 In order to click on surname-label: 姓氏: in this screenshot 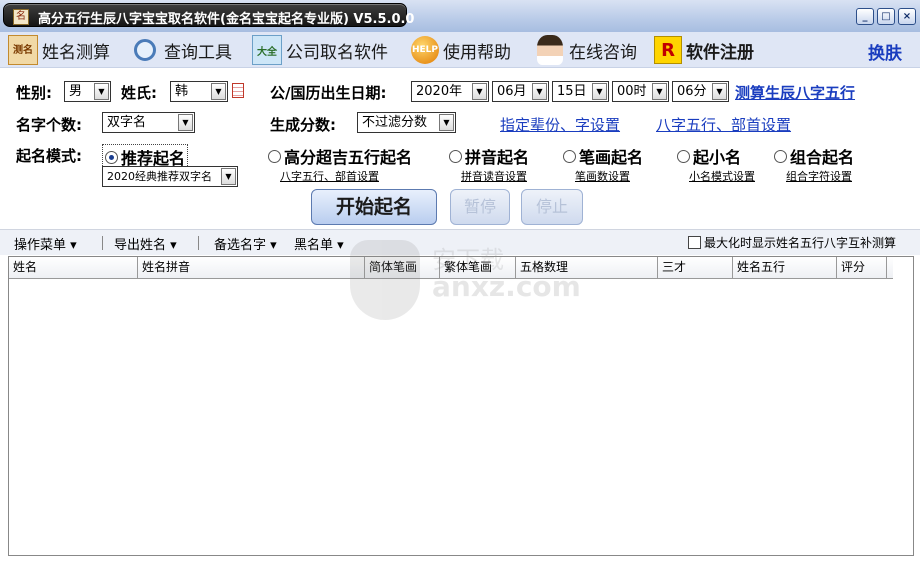, I will do `click(139, 93)`.